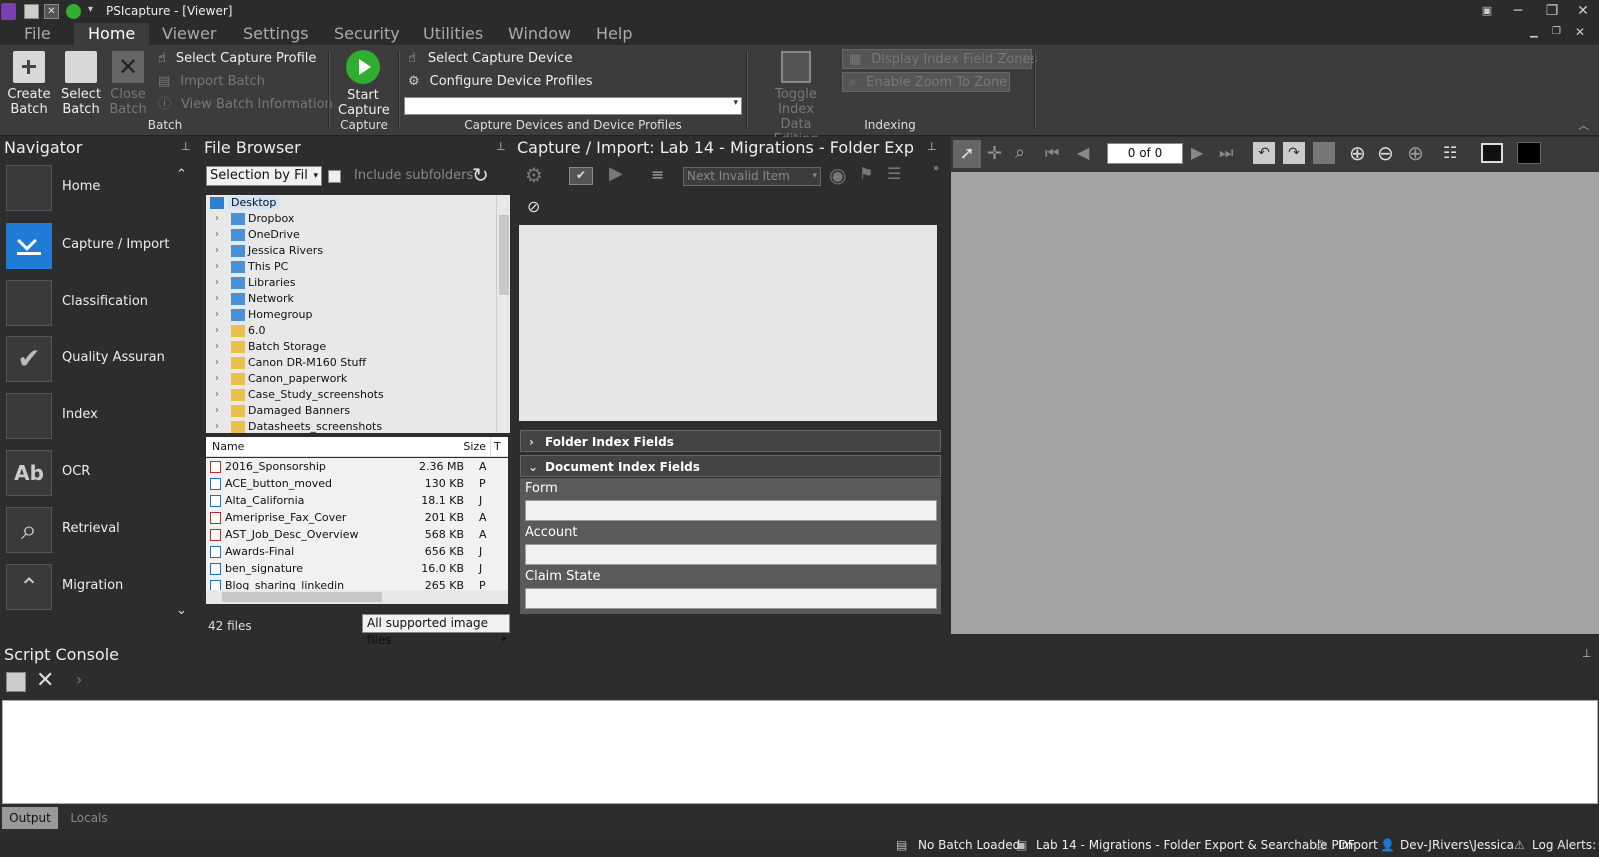 The height and width of the screenshot is (857, 1599). Describe the element at coordinates (614, 34) in the screenshot. I see `tab-help: Help` at that location.